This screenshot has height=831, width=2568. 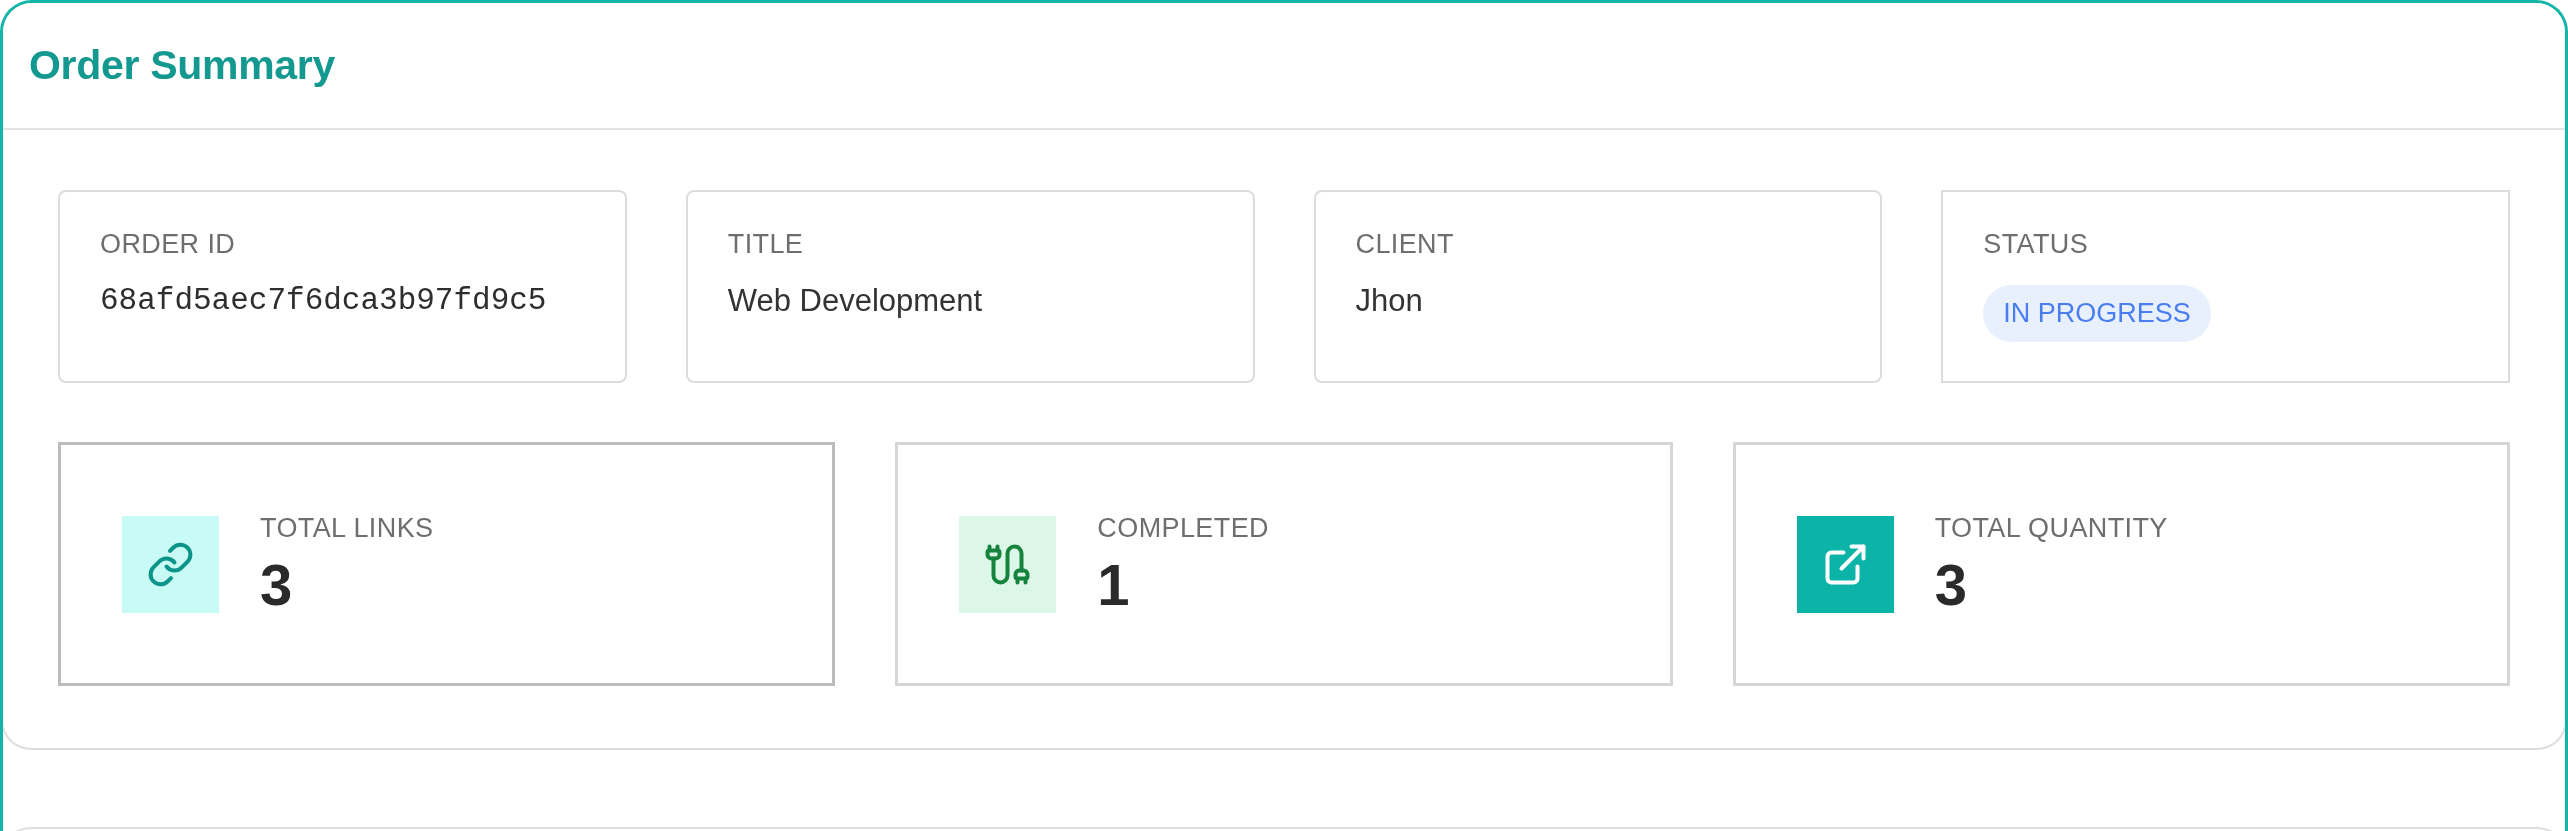 What do you see at coordinates (1113, 585) in the screenshot?
I see `stat-value: 1` at bounding box center [1113, 585].